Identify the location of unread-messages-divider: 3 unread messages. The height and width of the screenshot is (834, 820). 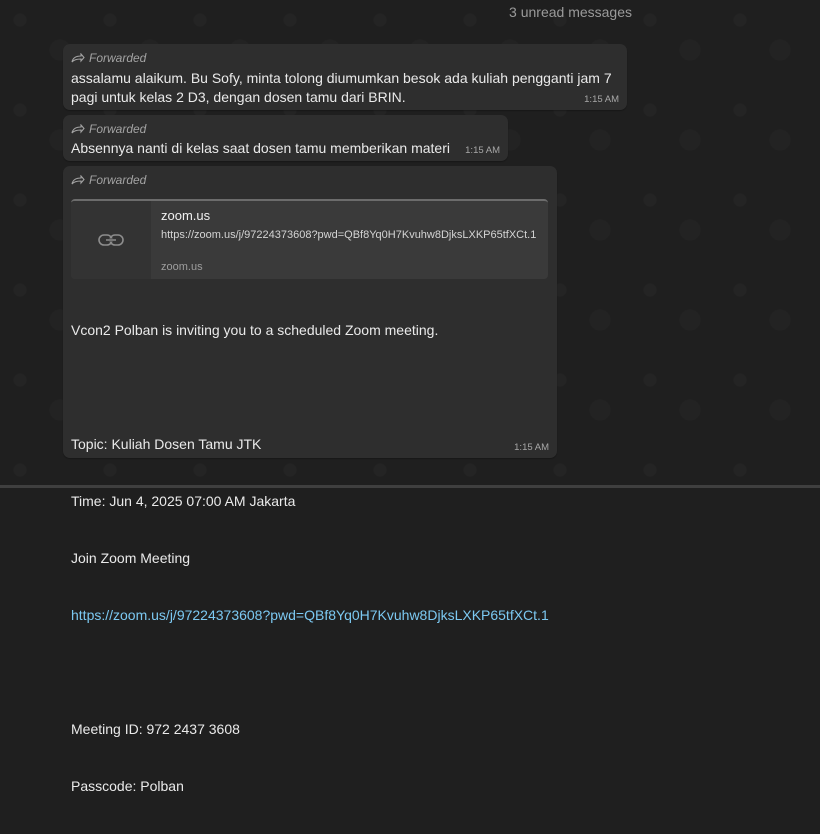
(570, 12).